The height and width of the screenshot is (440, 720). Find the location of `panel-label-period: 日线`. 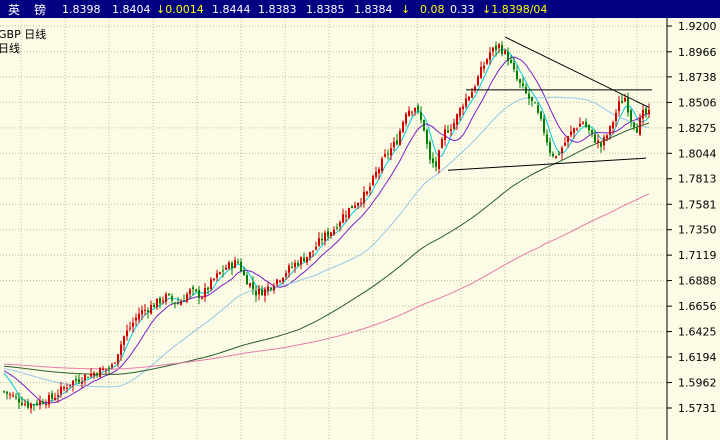

panel-label-period: 日线 is located at coordinates (10, 48).